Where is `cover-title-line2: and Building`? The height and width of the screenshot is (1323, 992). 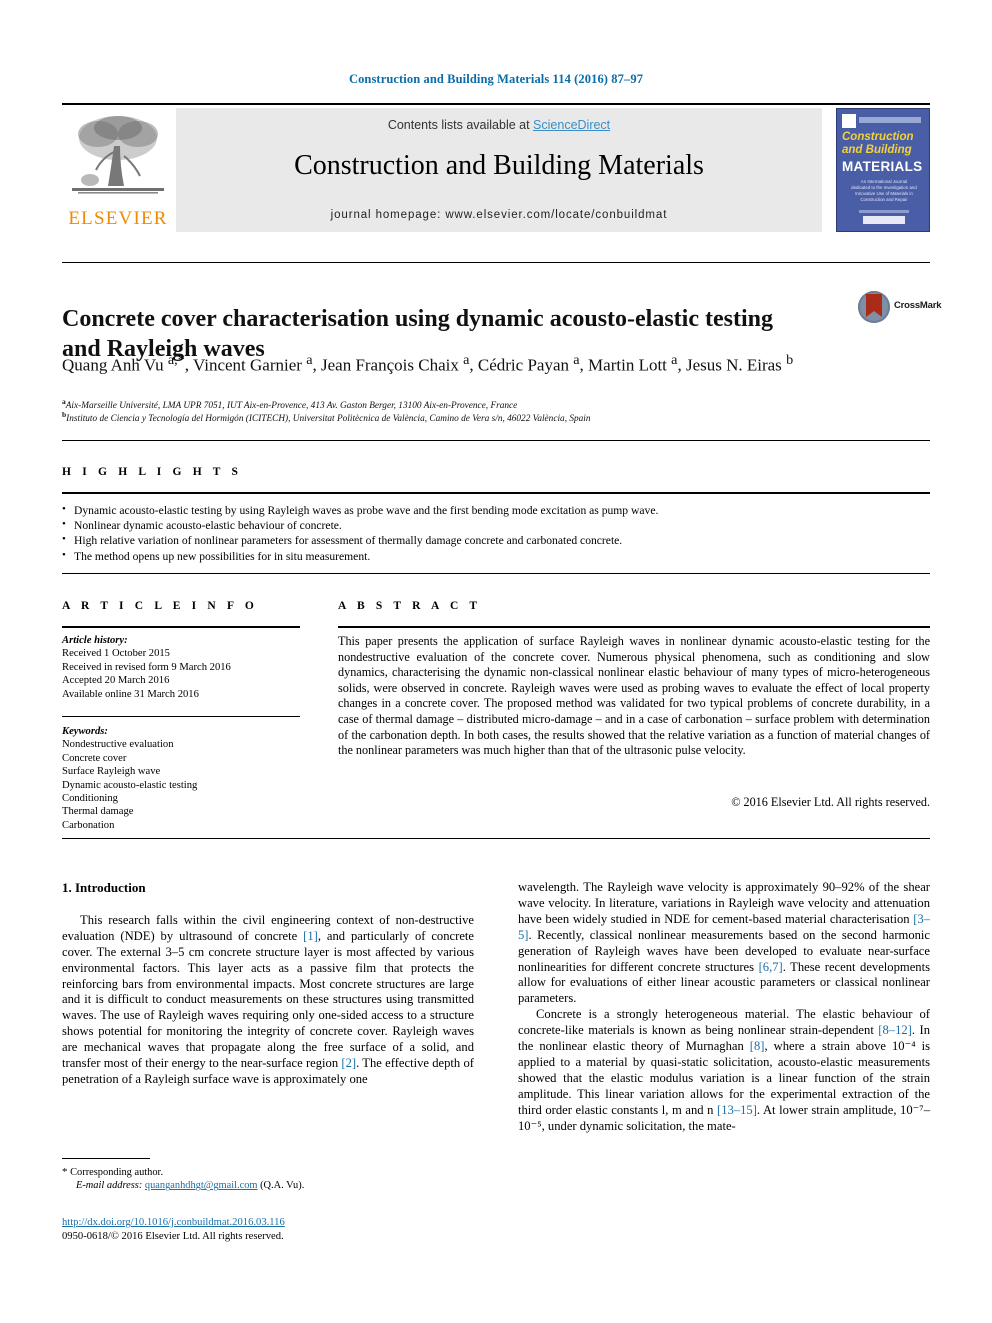 cover-title-line2: and Building is located at coordinates (877, 150).